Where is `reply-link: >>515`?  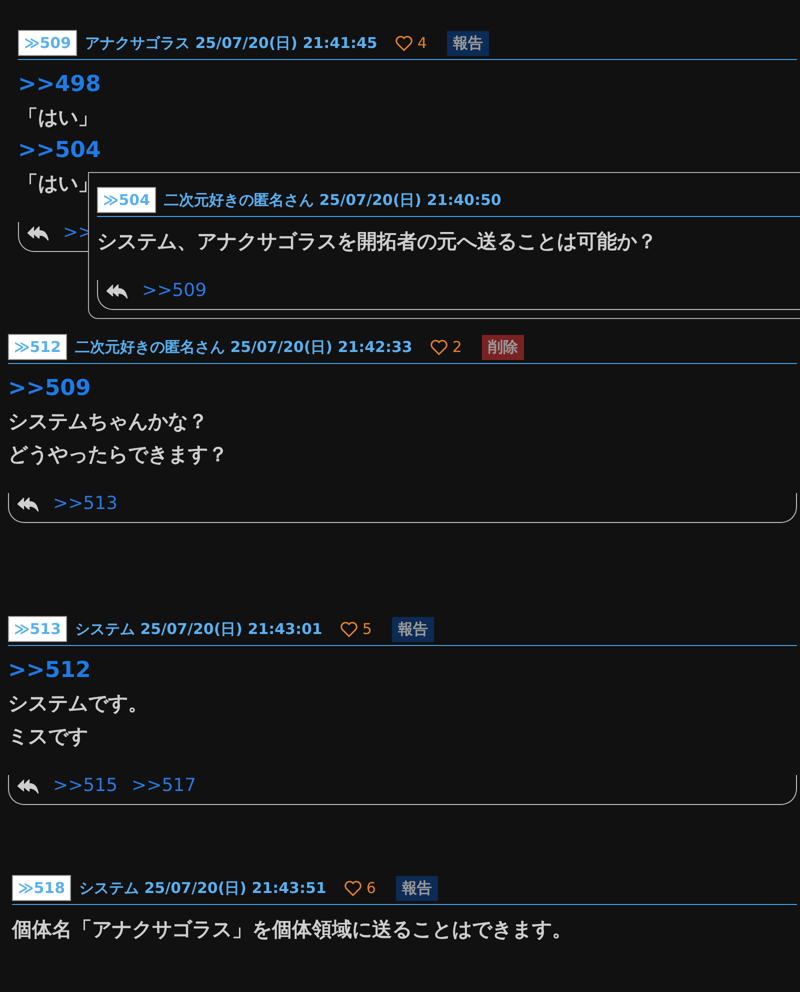 reply-link: >>515 is located at coordinates (85, 785).